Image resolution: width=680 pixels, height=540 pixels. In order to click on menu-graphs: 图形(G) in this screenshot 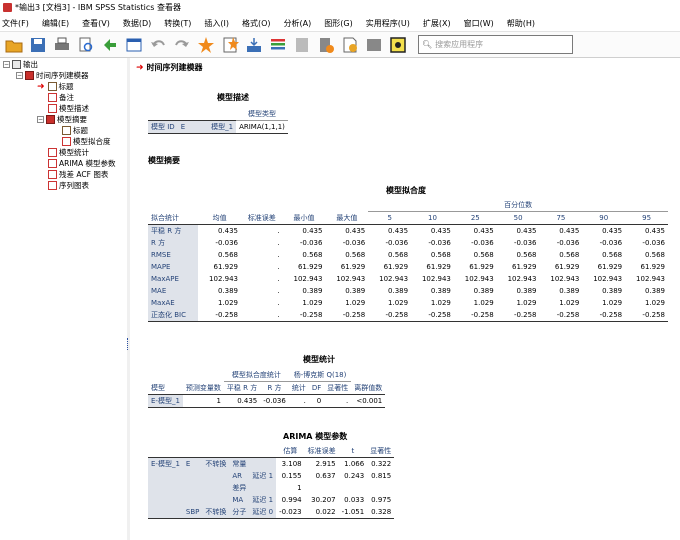, I will do `click(338, 23)`.